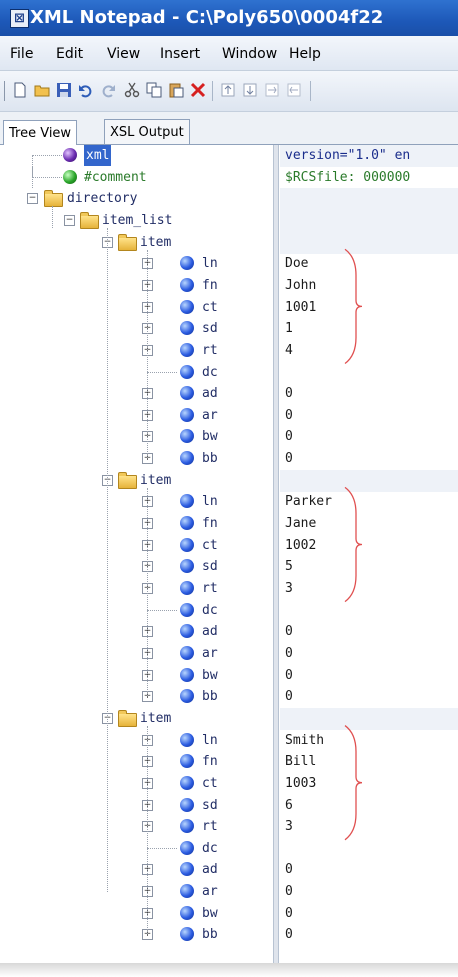  What do you see at coordinates (272, 90) in the screenshot?
I see `indent-icon` at bounding box center [272, 90].